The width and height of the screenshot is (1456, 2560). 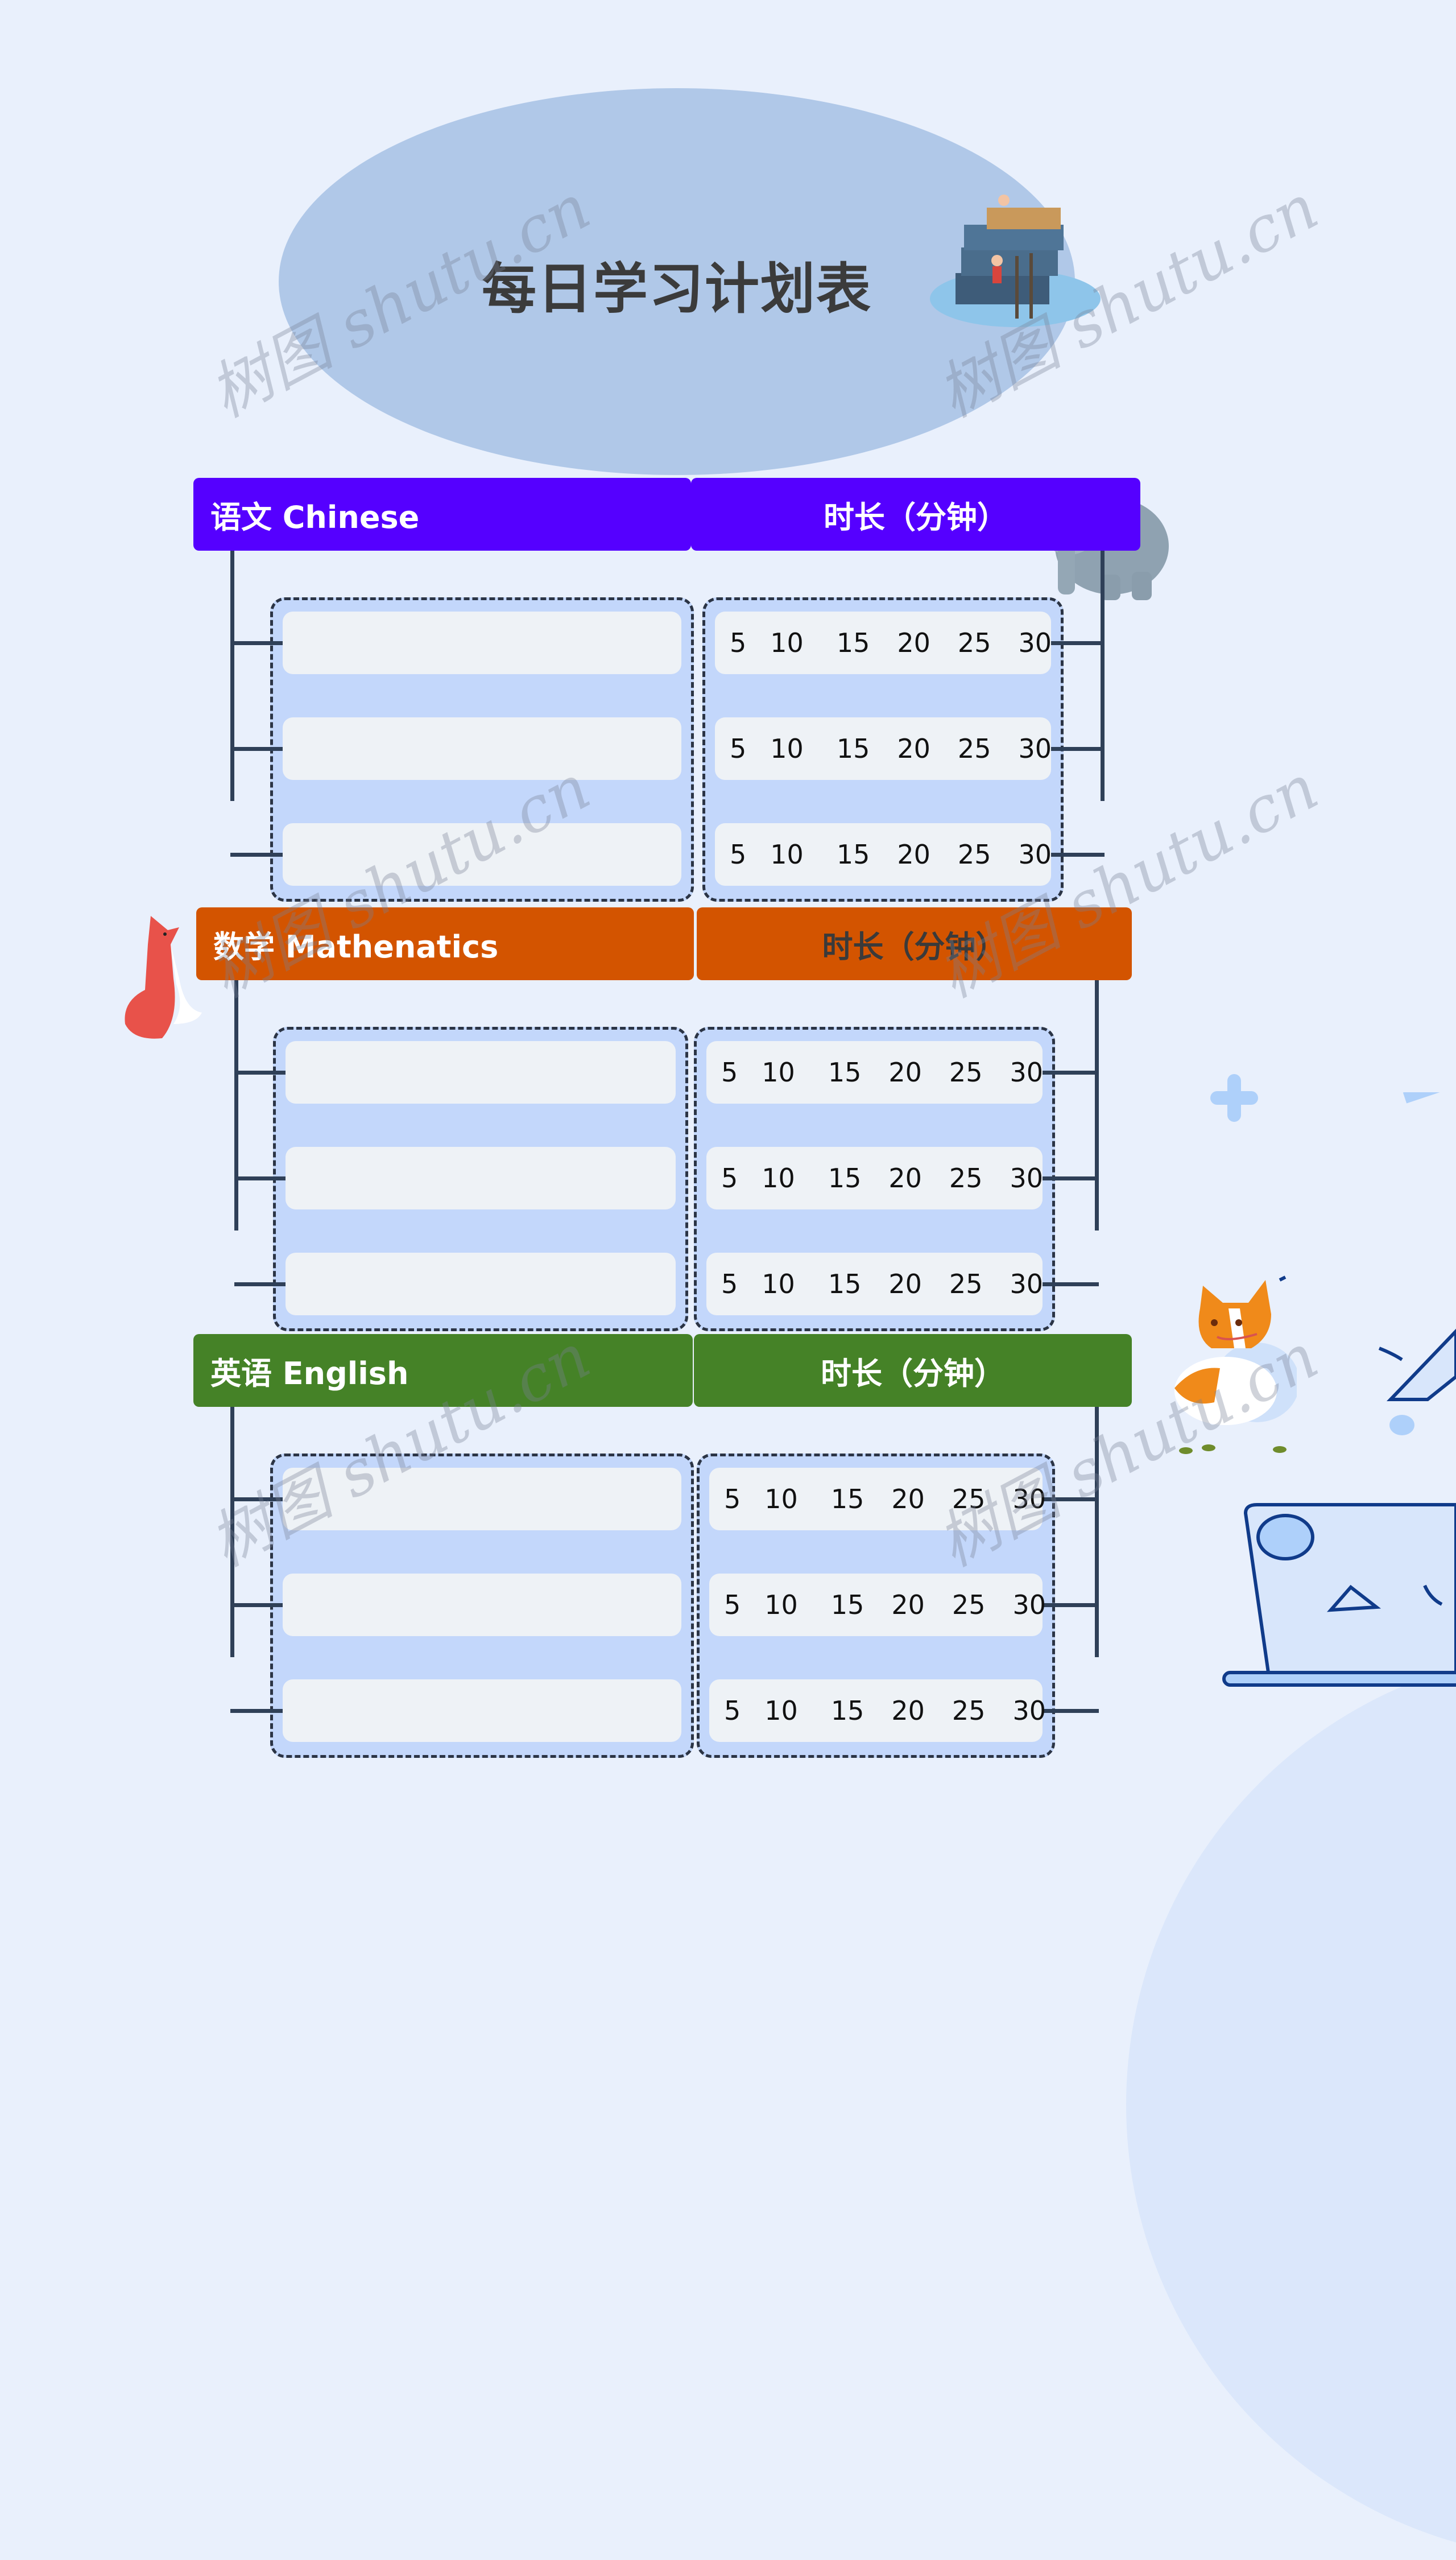 What do you see at coordinates (445, 943) in the screenshot?
I see `section-header-subject: 数学 Mathenatics` at bounding box center [445, 943].